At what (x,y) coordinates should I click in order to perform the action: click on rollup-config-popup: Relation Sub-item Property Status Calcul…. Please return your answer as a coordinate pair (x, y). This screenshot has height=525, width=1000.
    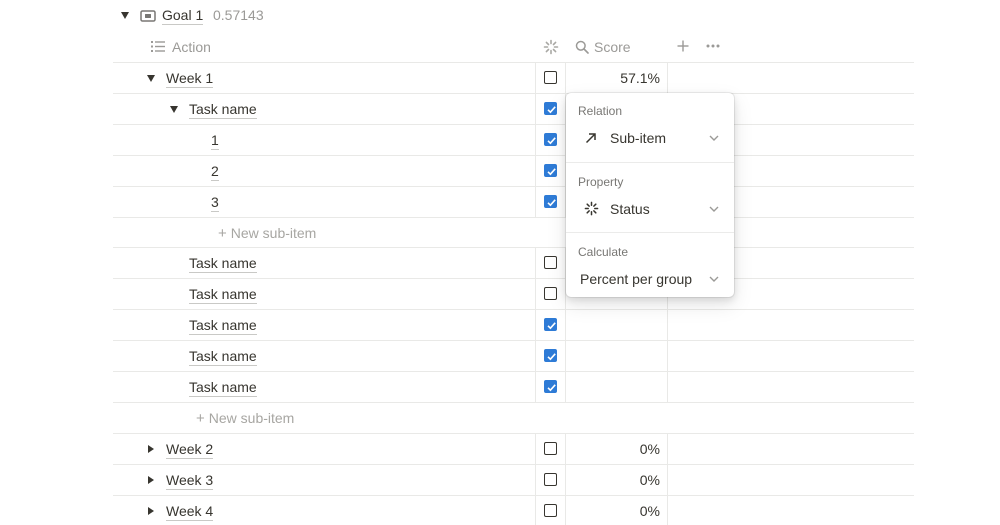
    Looking at the image, I should click on (650, 195).